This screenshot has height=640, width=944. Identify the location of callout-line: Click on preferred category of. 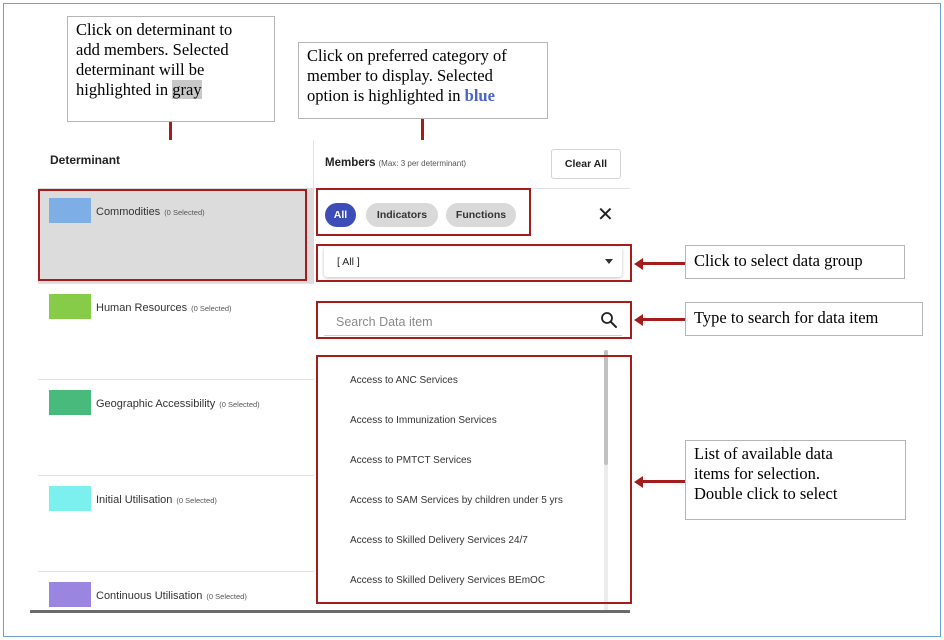
(407, 55).